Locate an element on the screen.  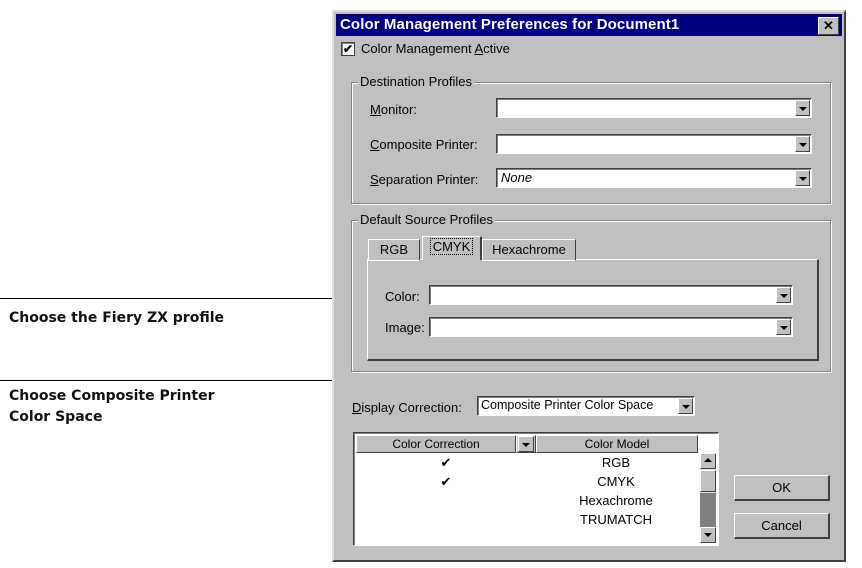
separation-printer-label: Separation Printer: is located at coordinates (424, 179).